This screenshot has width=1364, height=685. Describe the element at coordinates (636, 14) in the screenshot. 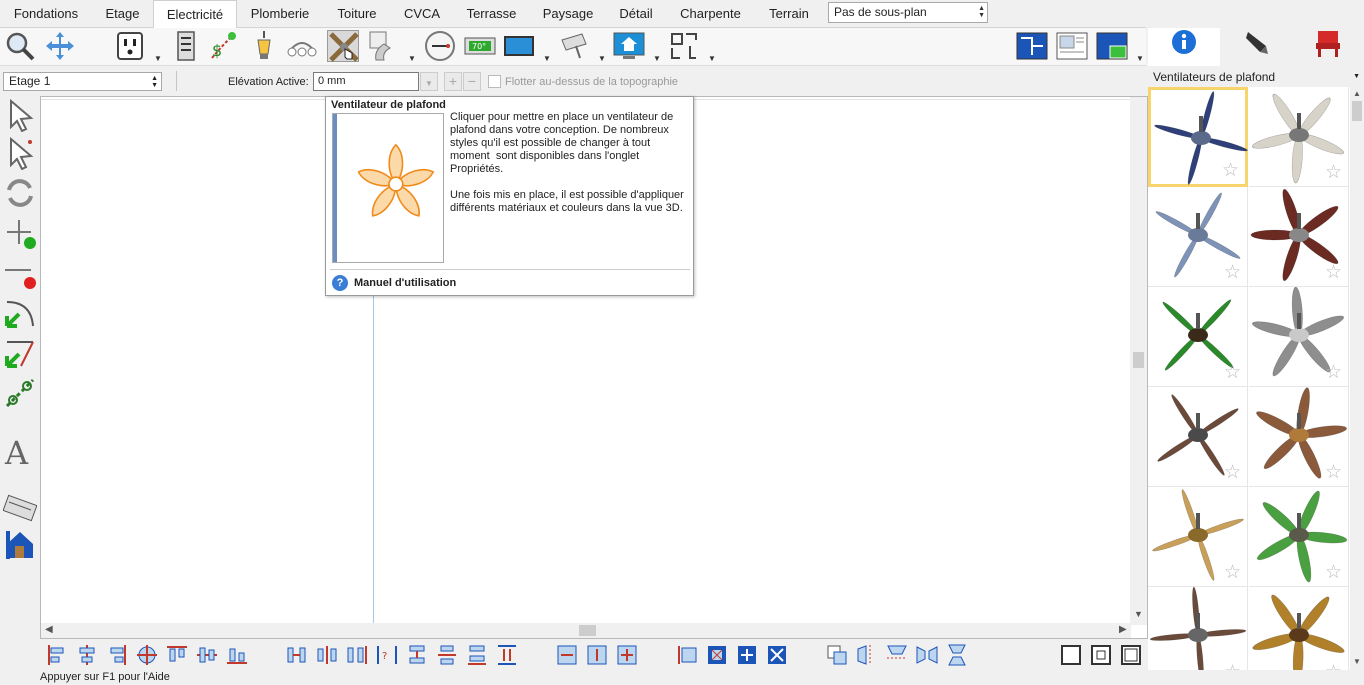

I see `tab-detail: Détail` at that location.